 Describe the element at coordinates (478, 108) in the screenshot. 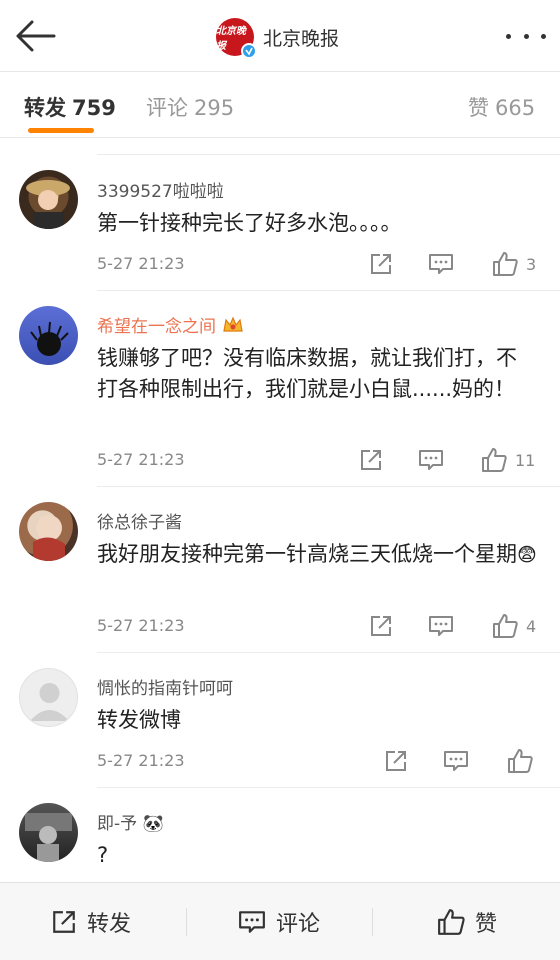

I see `tab-like-label: 赞` at that location.